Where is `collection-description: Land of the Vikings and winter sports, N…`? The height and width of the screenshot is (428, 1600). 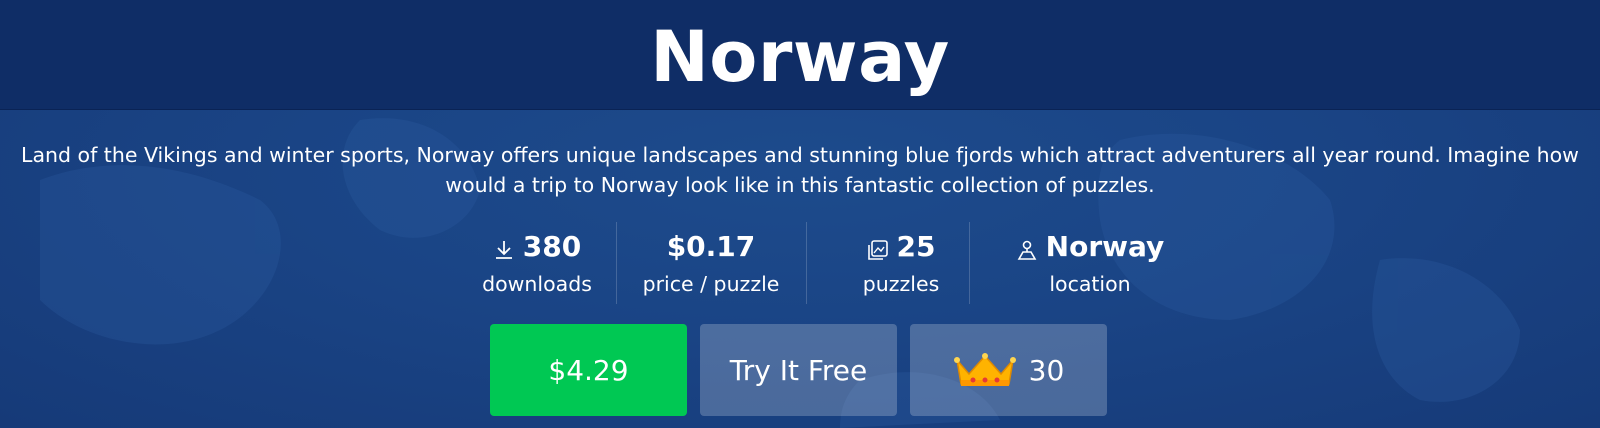
collection-description: Land of the Vikings and winter sports, N… is located at coordinates (800, 170).